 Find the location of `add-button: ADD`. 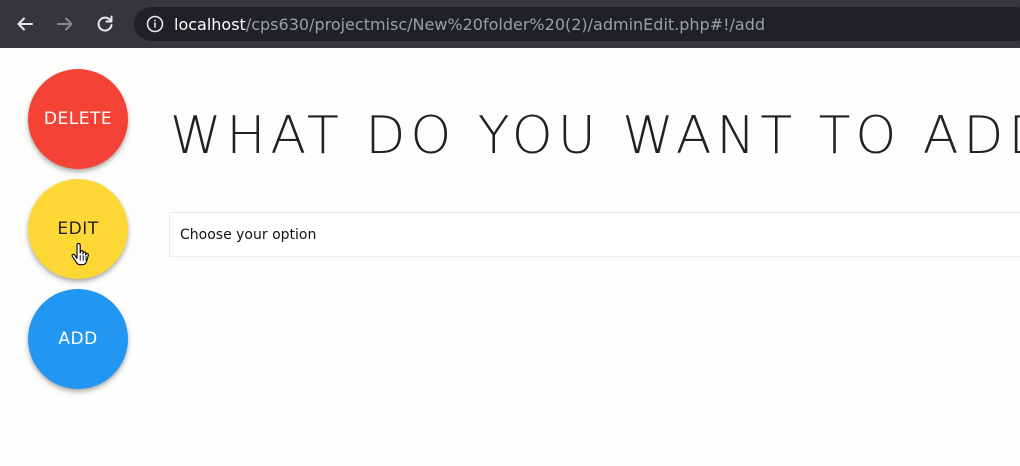

add-button: ADD is located at coordinates (78, 339).